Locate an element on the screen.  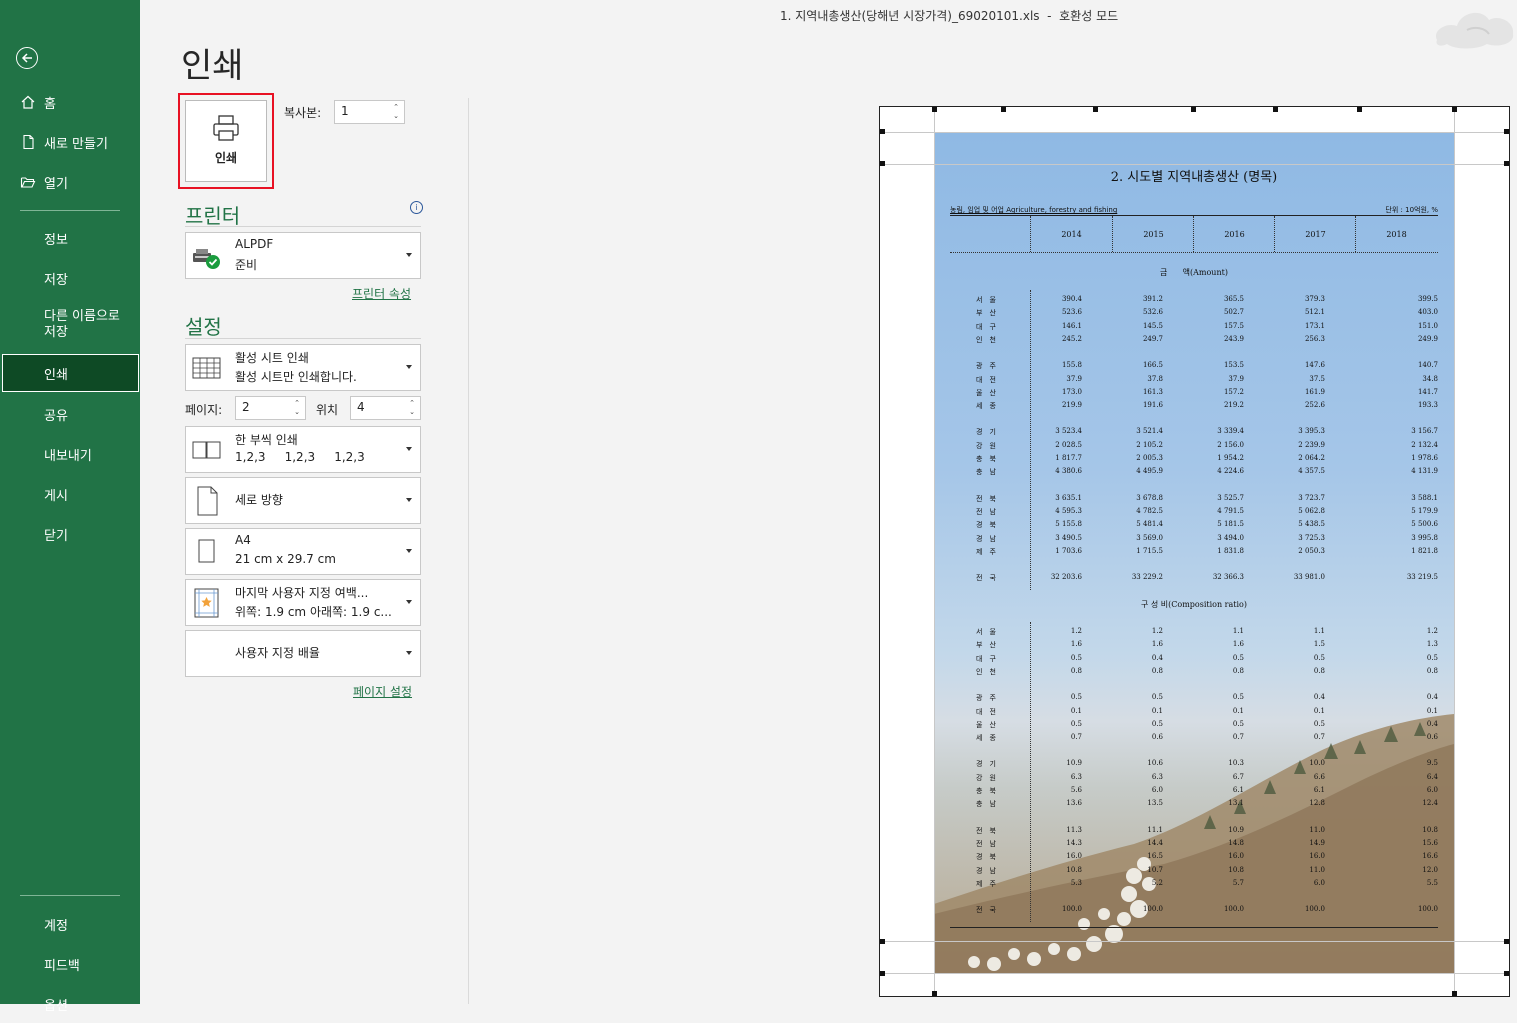
table-cell: 16.6 is located at coordinates (1430, 856).